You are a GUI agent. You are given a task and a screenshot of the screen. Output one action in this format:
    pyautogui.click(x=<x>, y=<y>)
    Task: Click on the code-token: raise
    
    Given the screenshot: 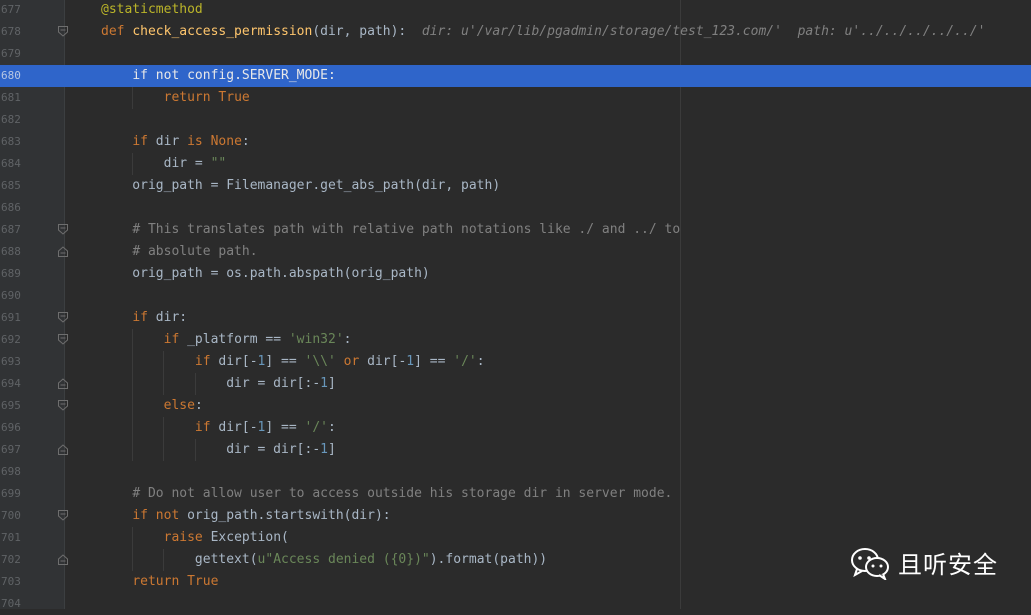 What is the action you would take?
    pyautogui.click(x=187, y=537)
    